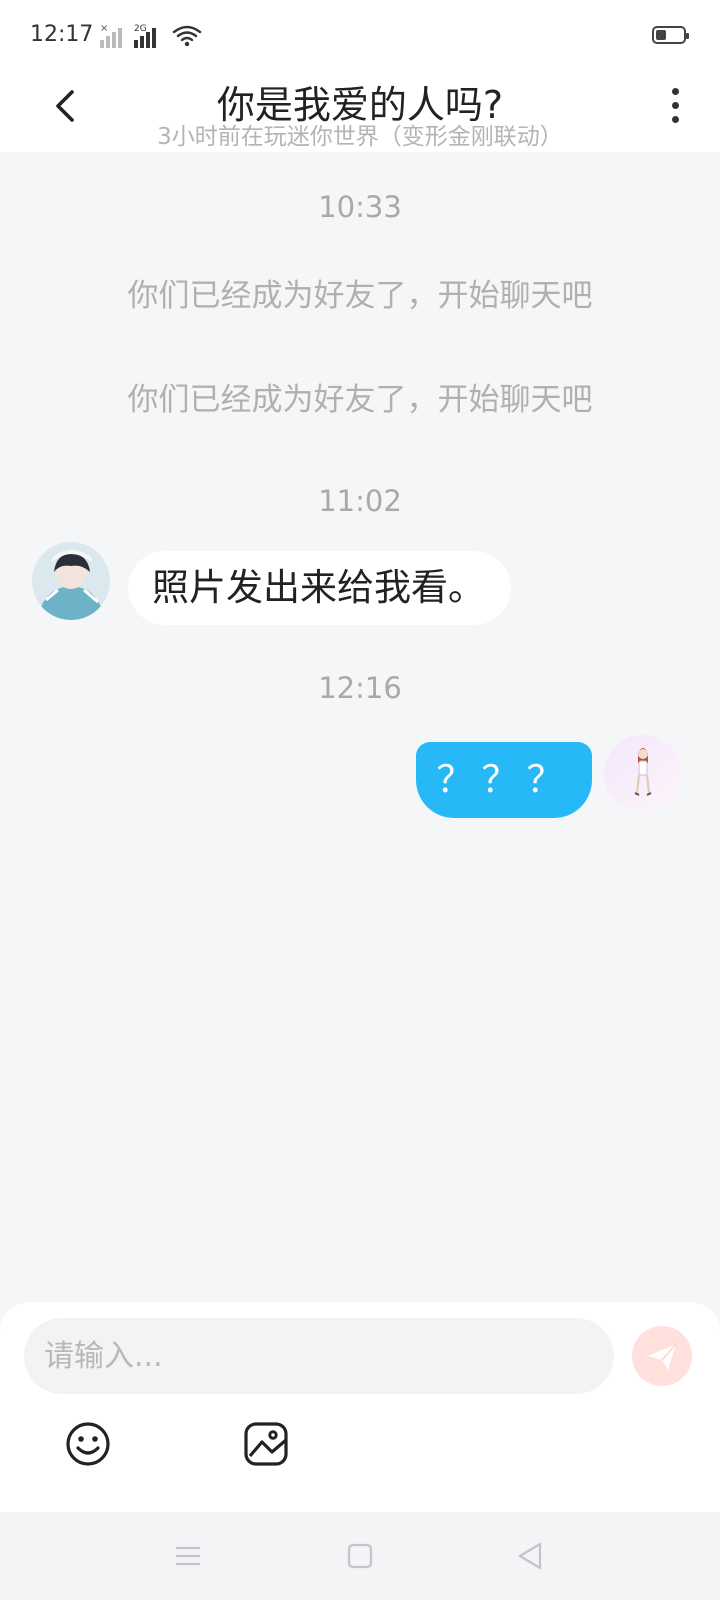  I want to click on battery-icon, so click(670, 35).